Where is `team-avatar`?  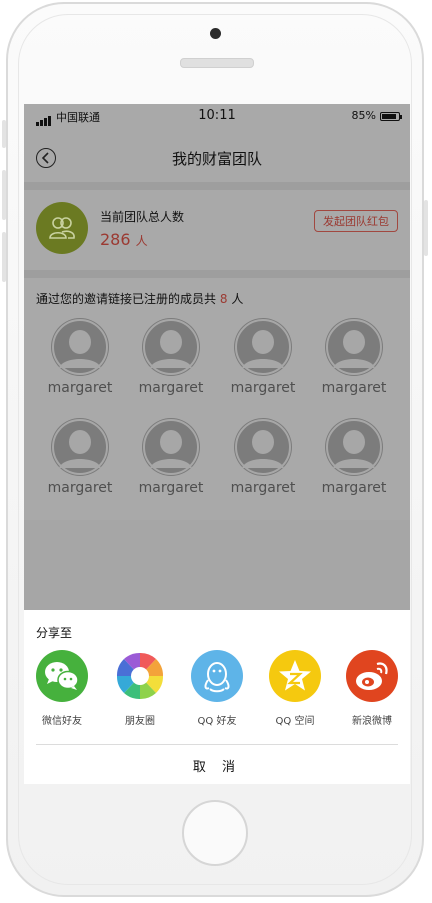
team-avatar is located at coordinates (62, 228).